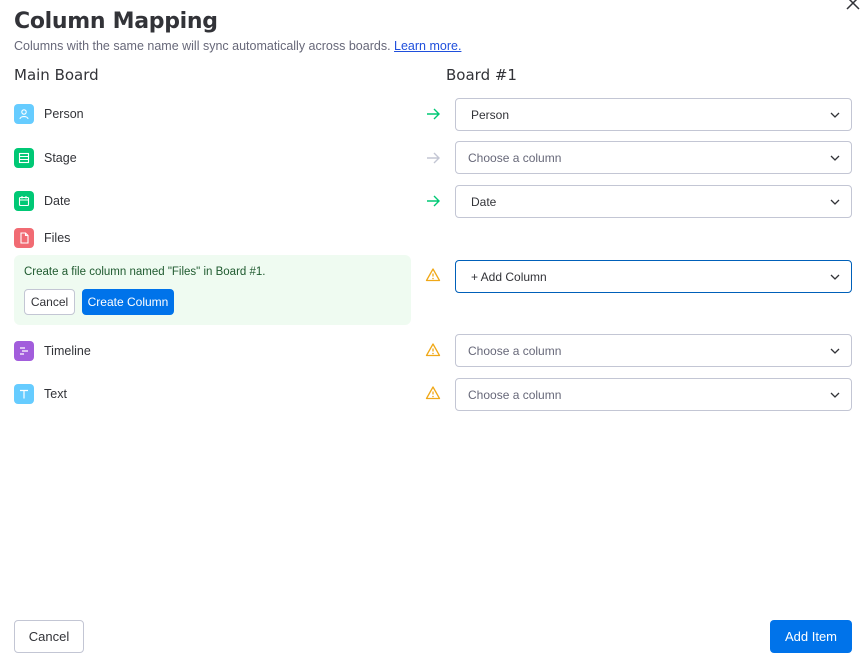  What do you see at coordinates (42, 238) in the screenshot?
I see `column-row-files: Files` at bounding box center [42, 238].